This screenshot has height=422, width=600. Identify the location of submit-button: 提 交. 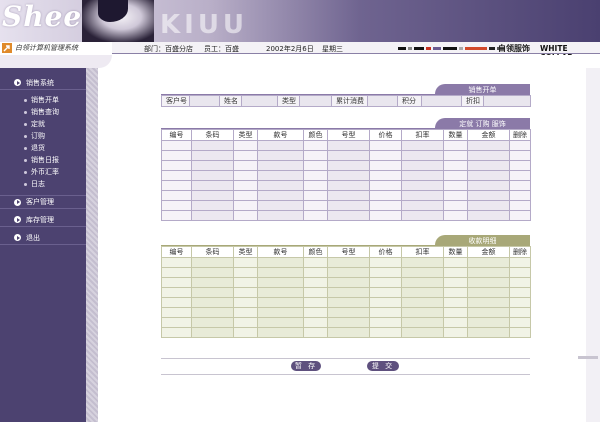
(383, 366).